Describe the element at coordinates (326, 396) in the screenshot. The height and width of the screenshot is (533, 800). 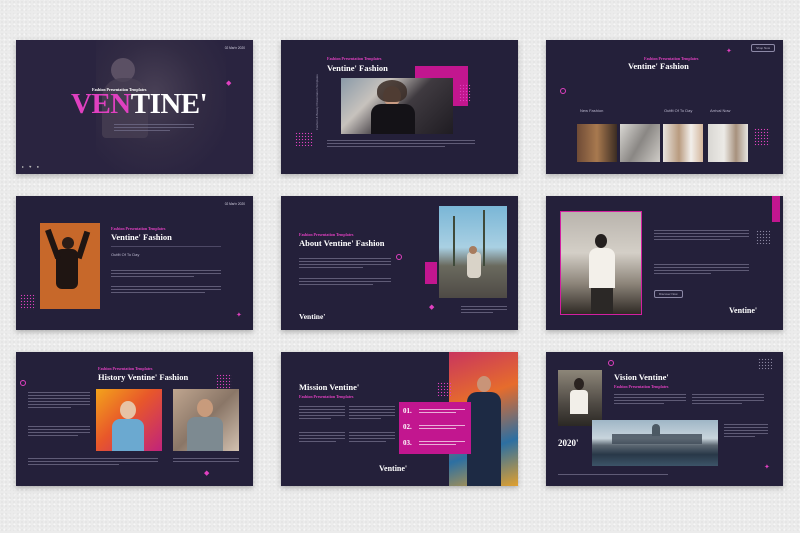
I see `s8-kicker: Fashion Presentation Templates` at that location.